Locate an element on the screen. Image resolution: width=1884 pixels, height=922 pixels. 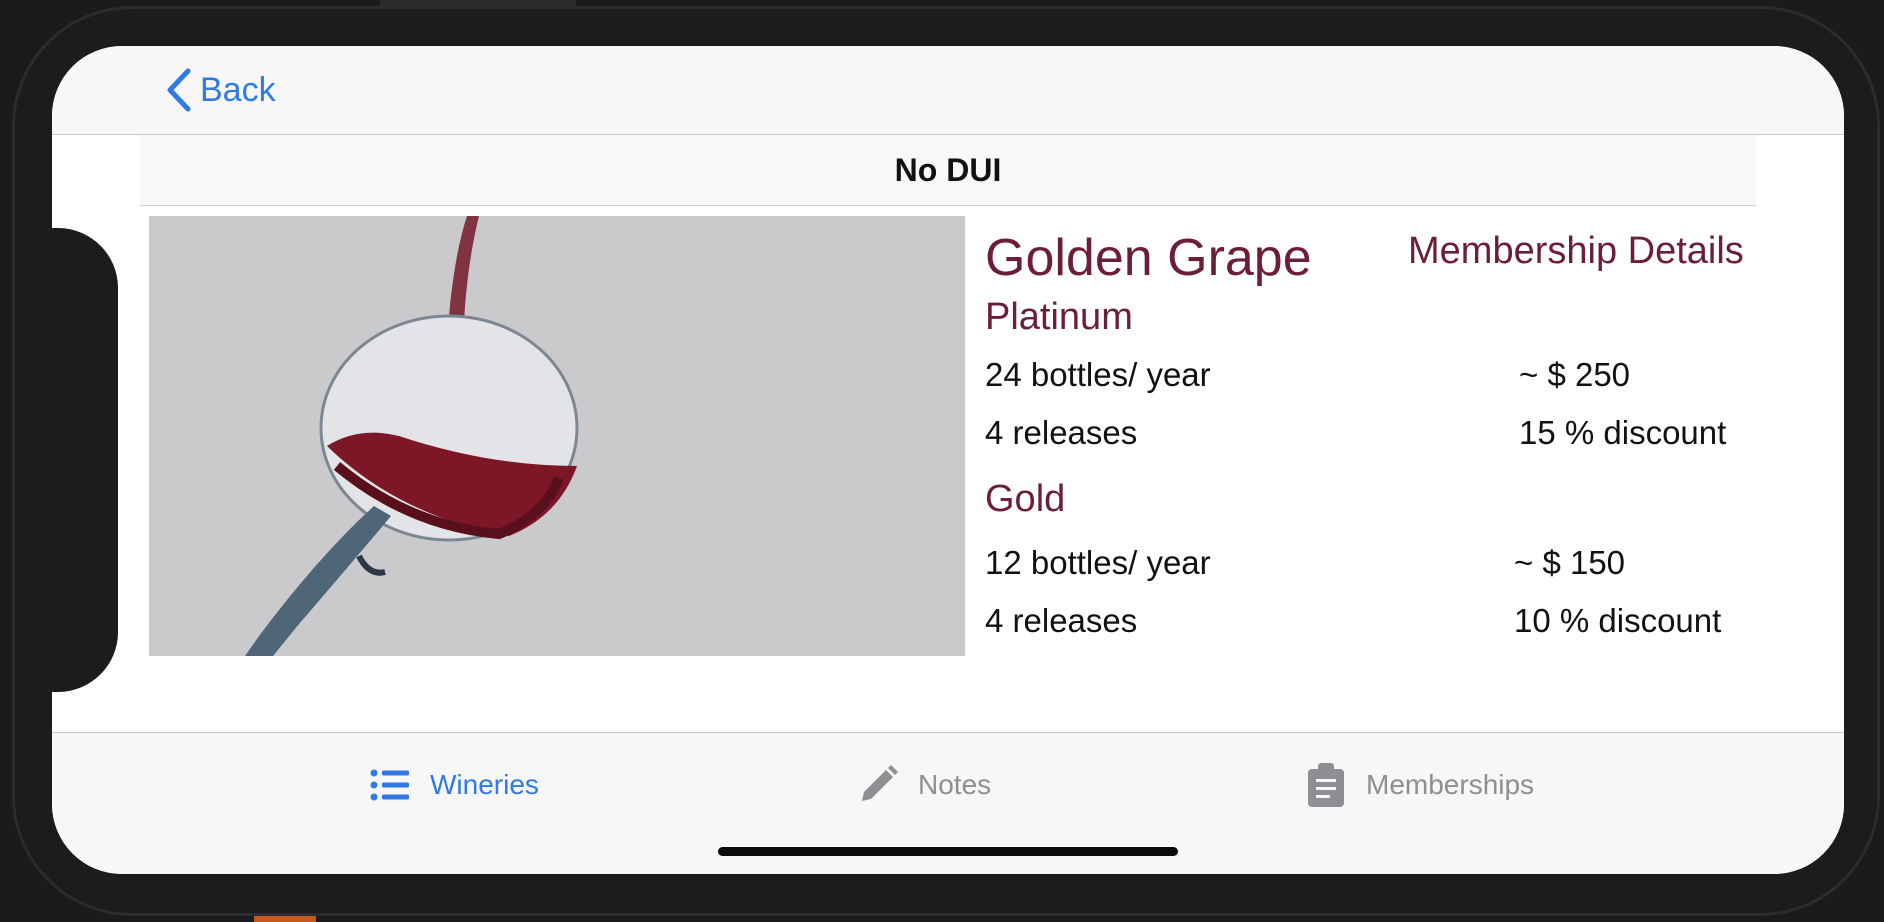
tab-label: Wineries is located at coordinates (484, 784).